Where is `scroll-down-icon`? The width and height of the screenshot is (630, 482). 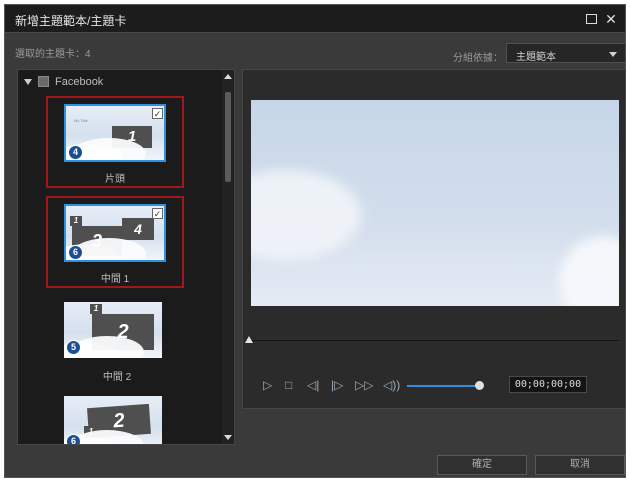 scroll-down-icon is located at coordinates (228, 437).